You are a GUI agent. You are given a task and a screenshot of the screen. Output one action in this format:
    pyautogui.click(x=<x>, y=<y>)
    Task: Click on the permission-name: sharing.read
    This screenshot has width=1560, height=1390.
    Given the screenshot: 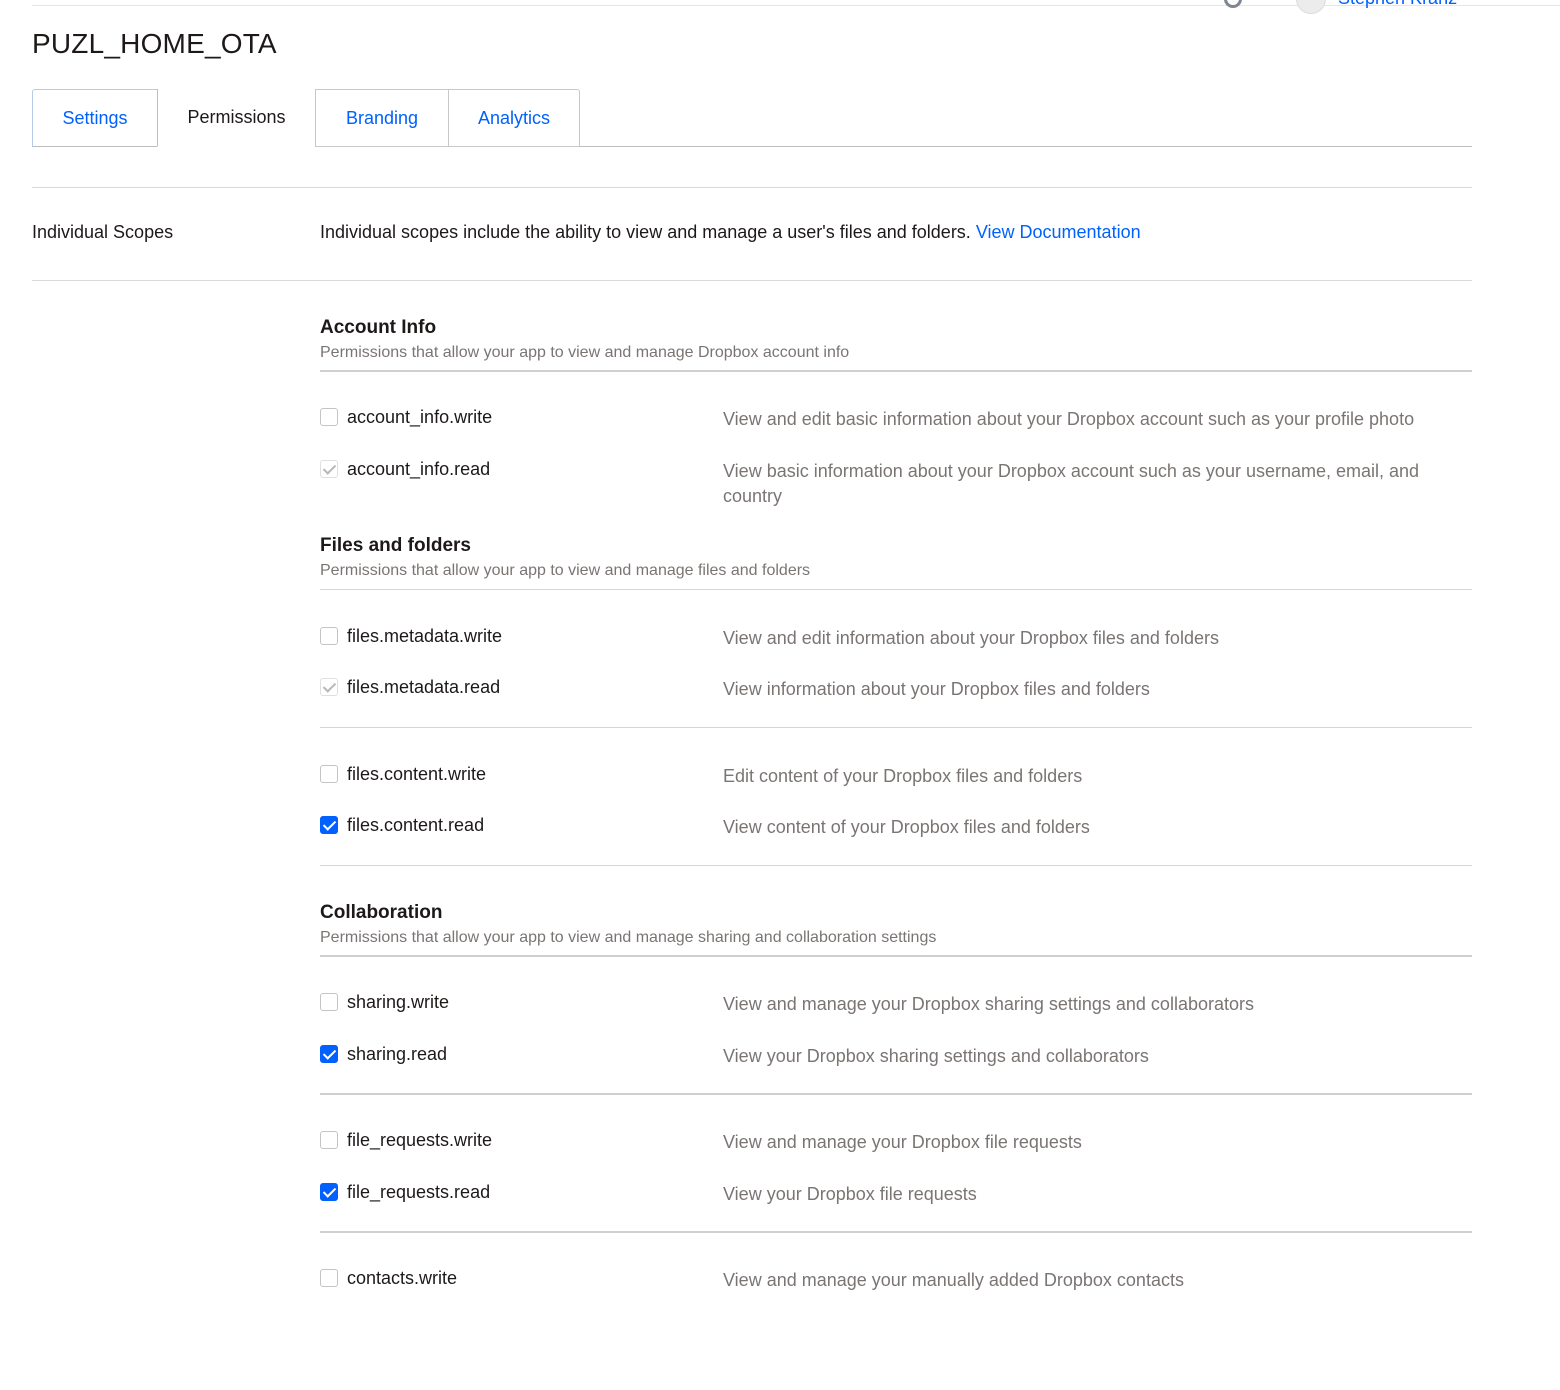 What is the action you would take?
    pyautogui.click(x=397, y=1054)
    